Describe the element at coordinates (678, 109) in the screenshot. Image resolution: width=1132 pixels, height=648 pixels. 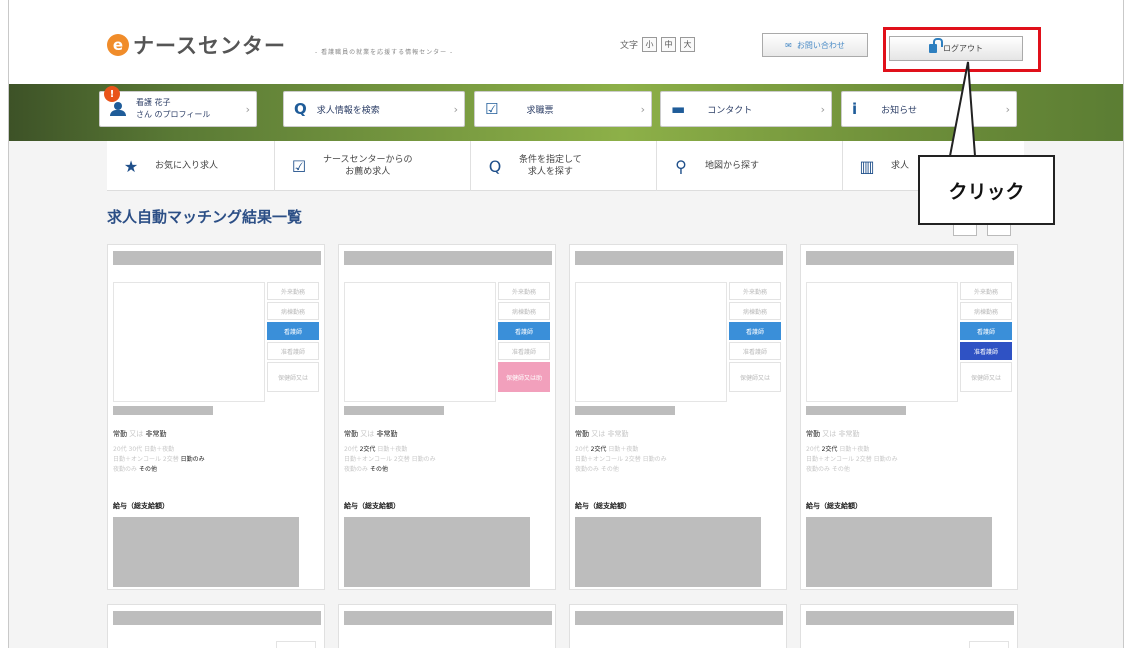
I see `chat-icon: ▬` at that location.